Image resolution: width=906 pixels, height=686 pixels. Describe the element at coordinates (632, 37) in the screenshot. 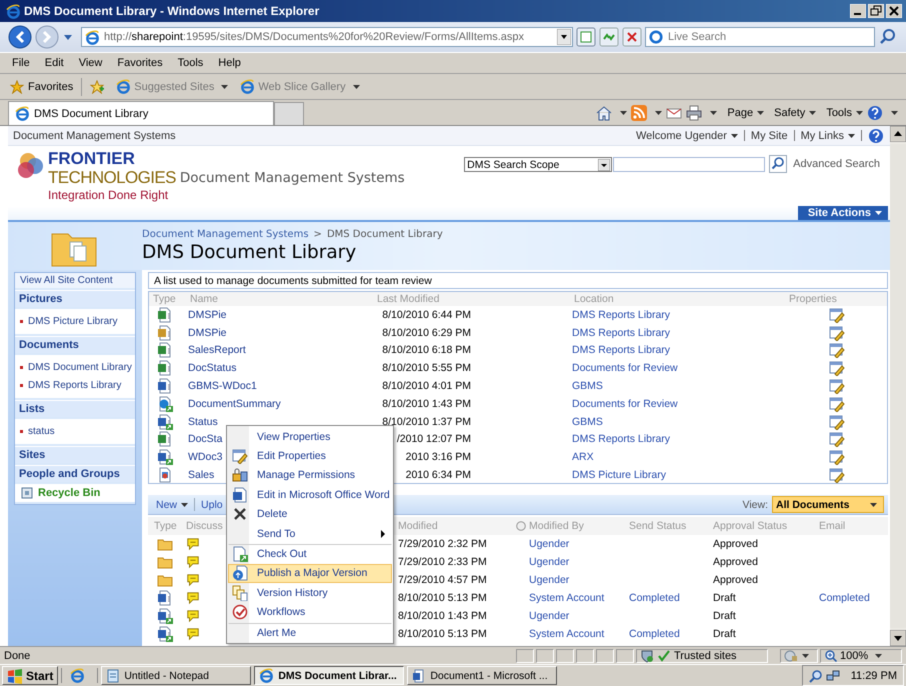

I see `stop-button` at that location.